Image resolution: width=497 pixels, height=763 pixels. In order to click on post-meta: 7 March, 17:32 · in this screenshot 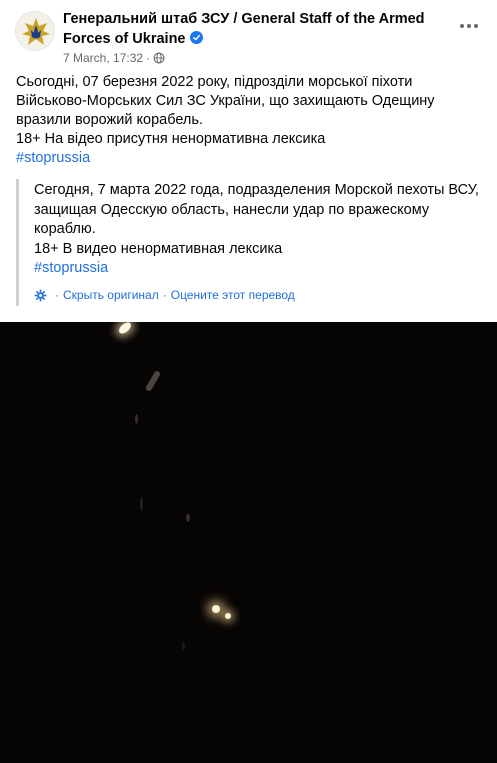, I will do `click(114, 58)`.